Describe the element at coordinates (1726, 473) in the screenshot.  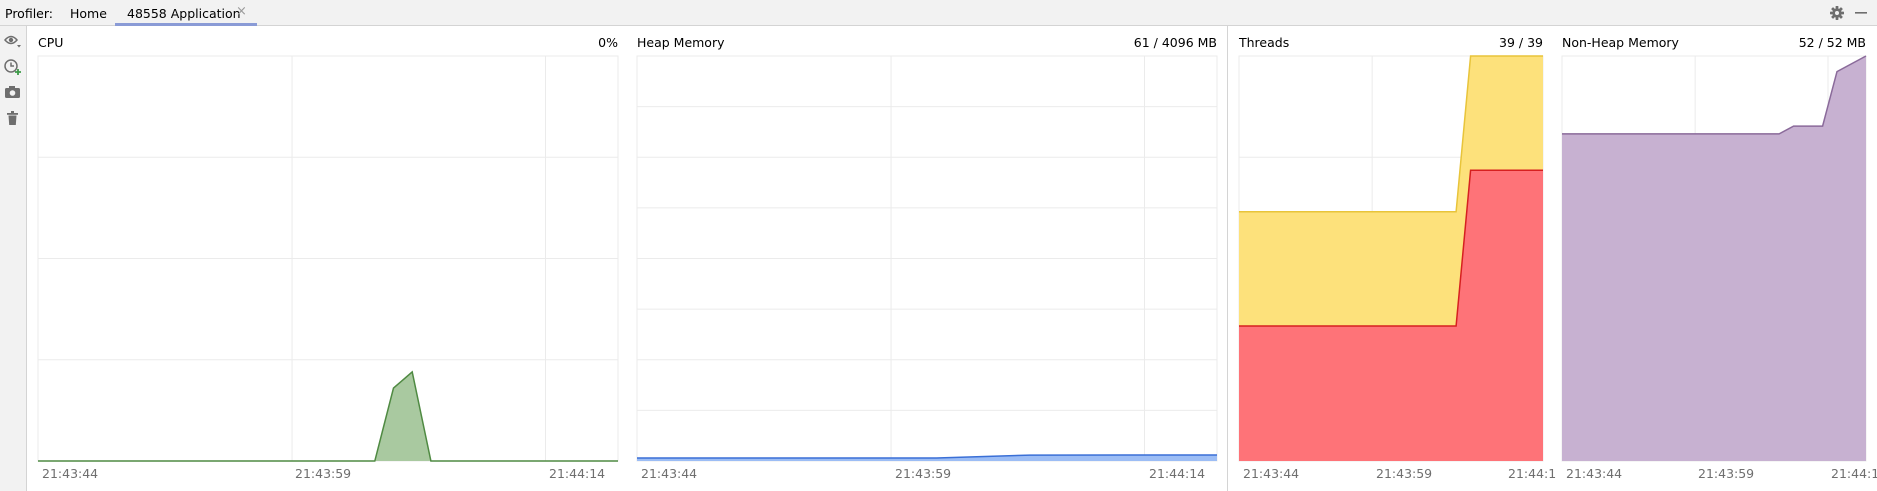
I see `nonheap-tick-label: 21:43:59` at that location.